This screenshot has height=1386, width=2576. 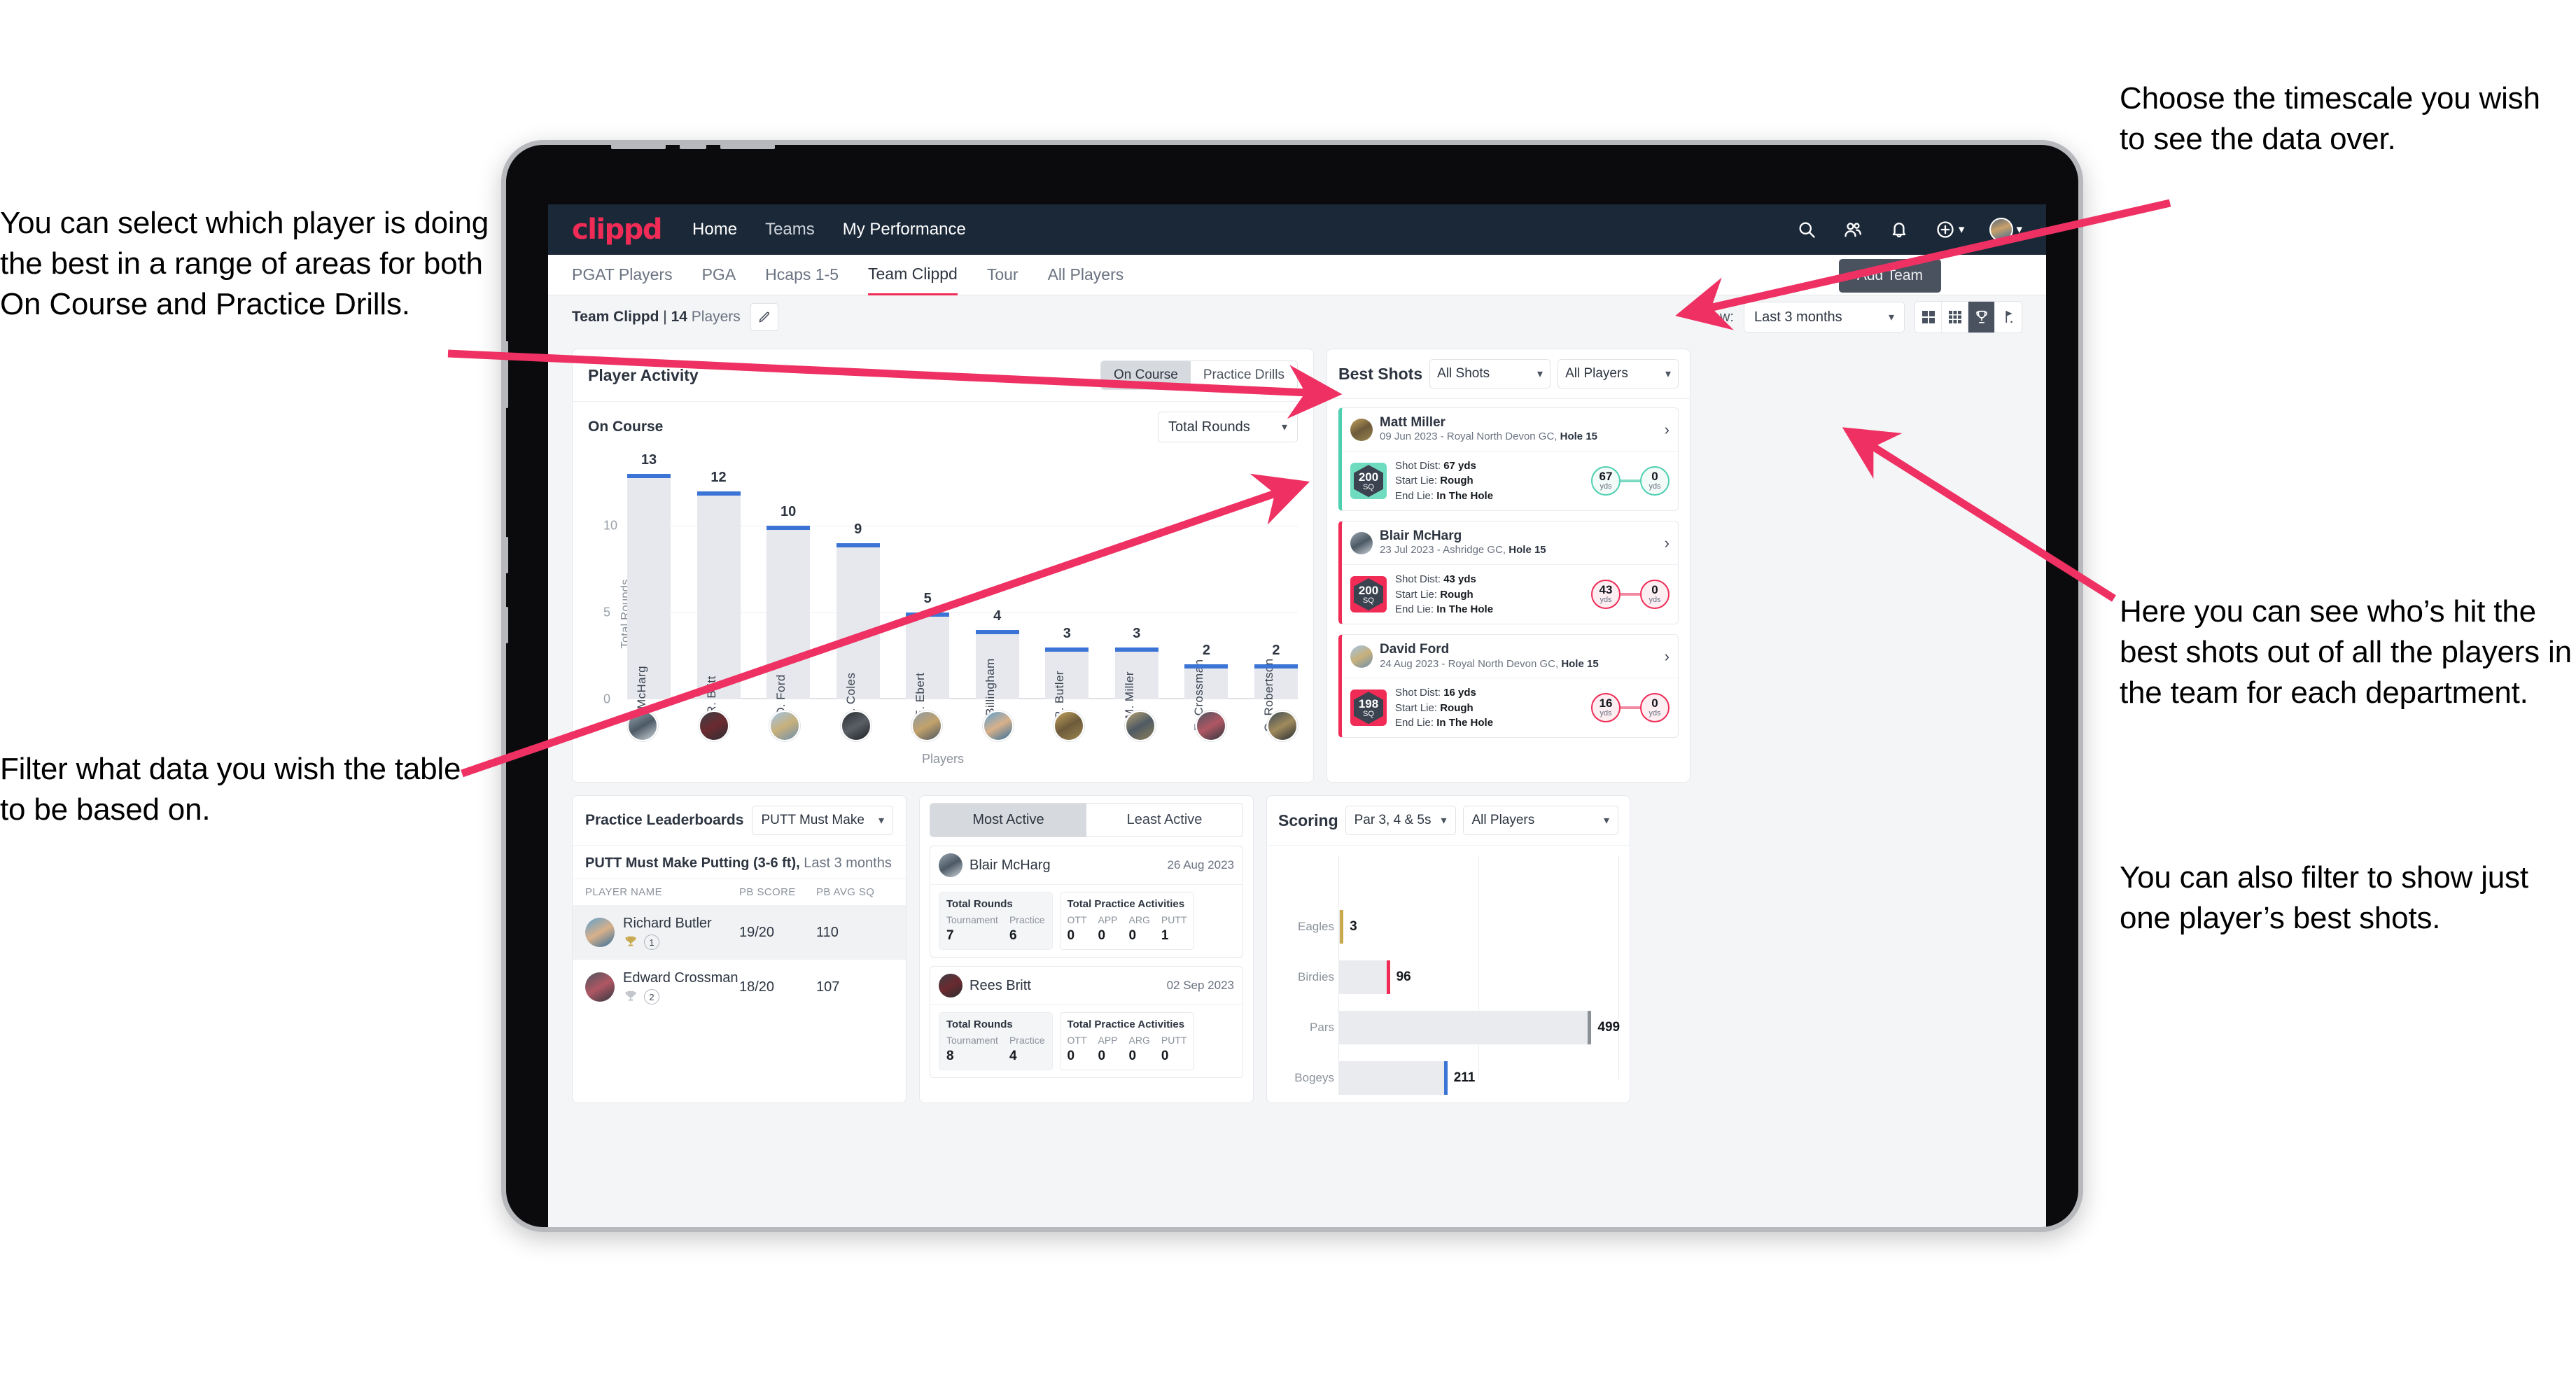 I want to click on chart-bar-column: D. Billingham 4, so click(x=997, y=594).